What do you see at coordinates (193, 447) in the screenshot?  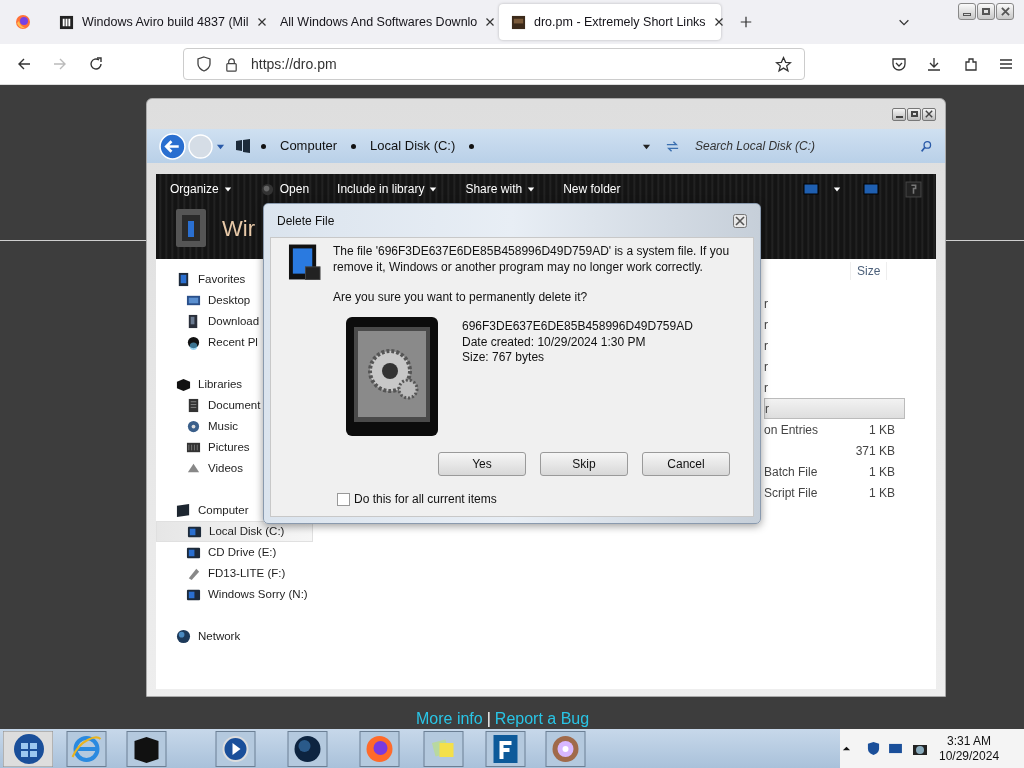 I see `pictures-icon` at bounding box center [193, 447].